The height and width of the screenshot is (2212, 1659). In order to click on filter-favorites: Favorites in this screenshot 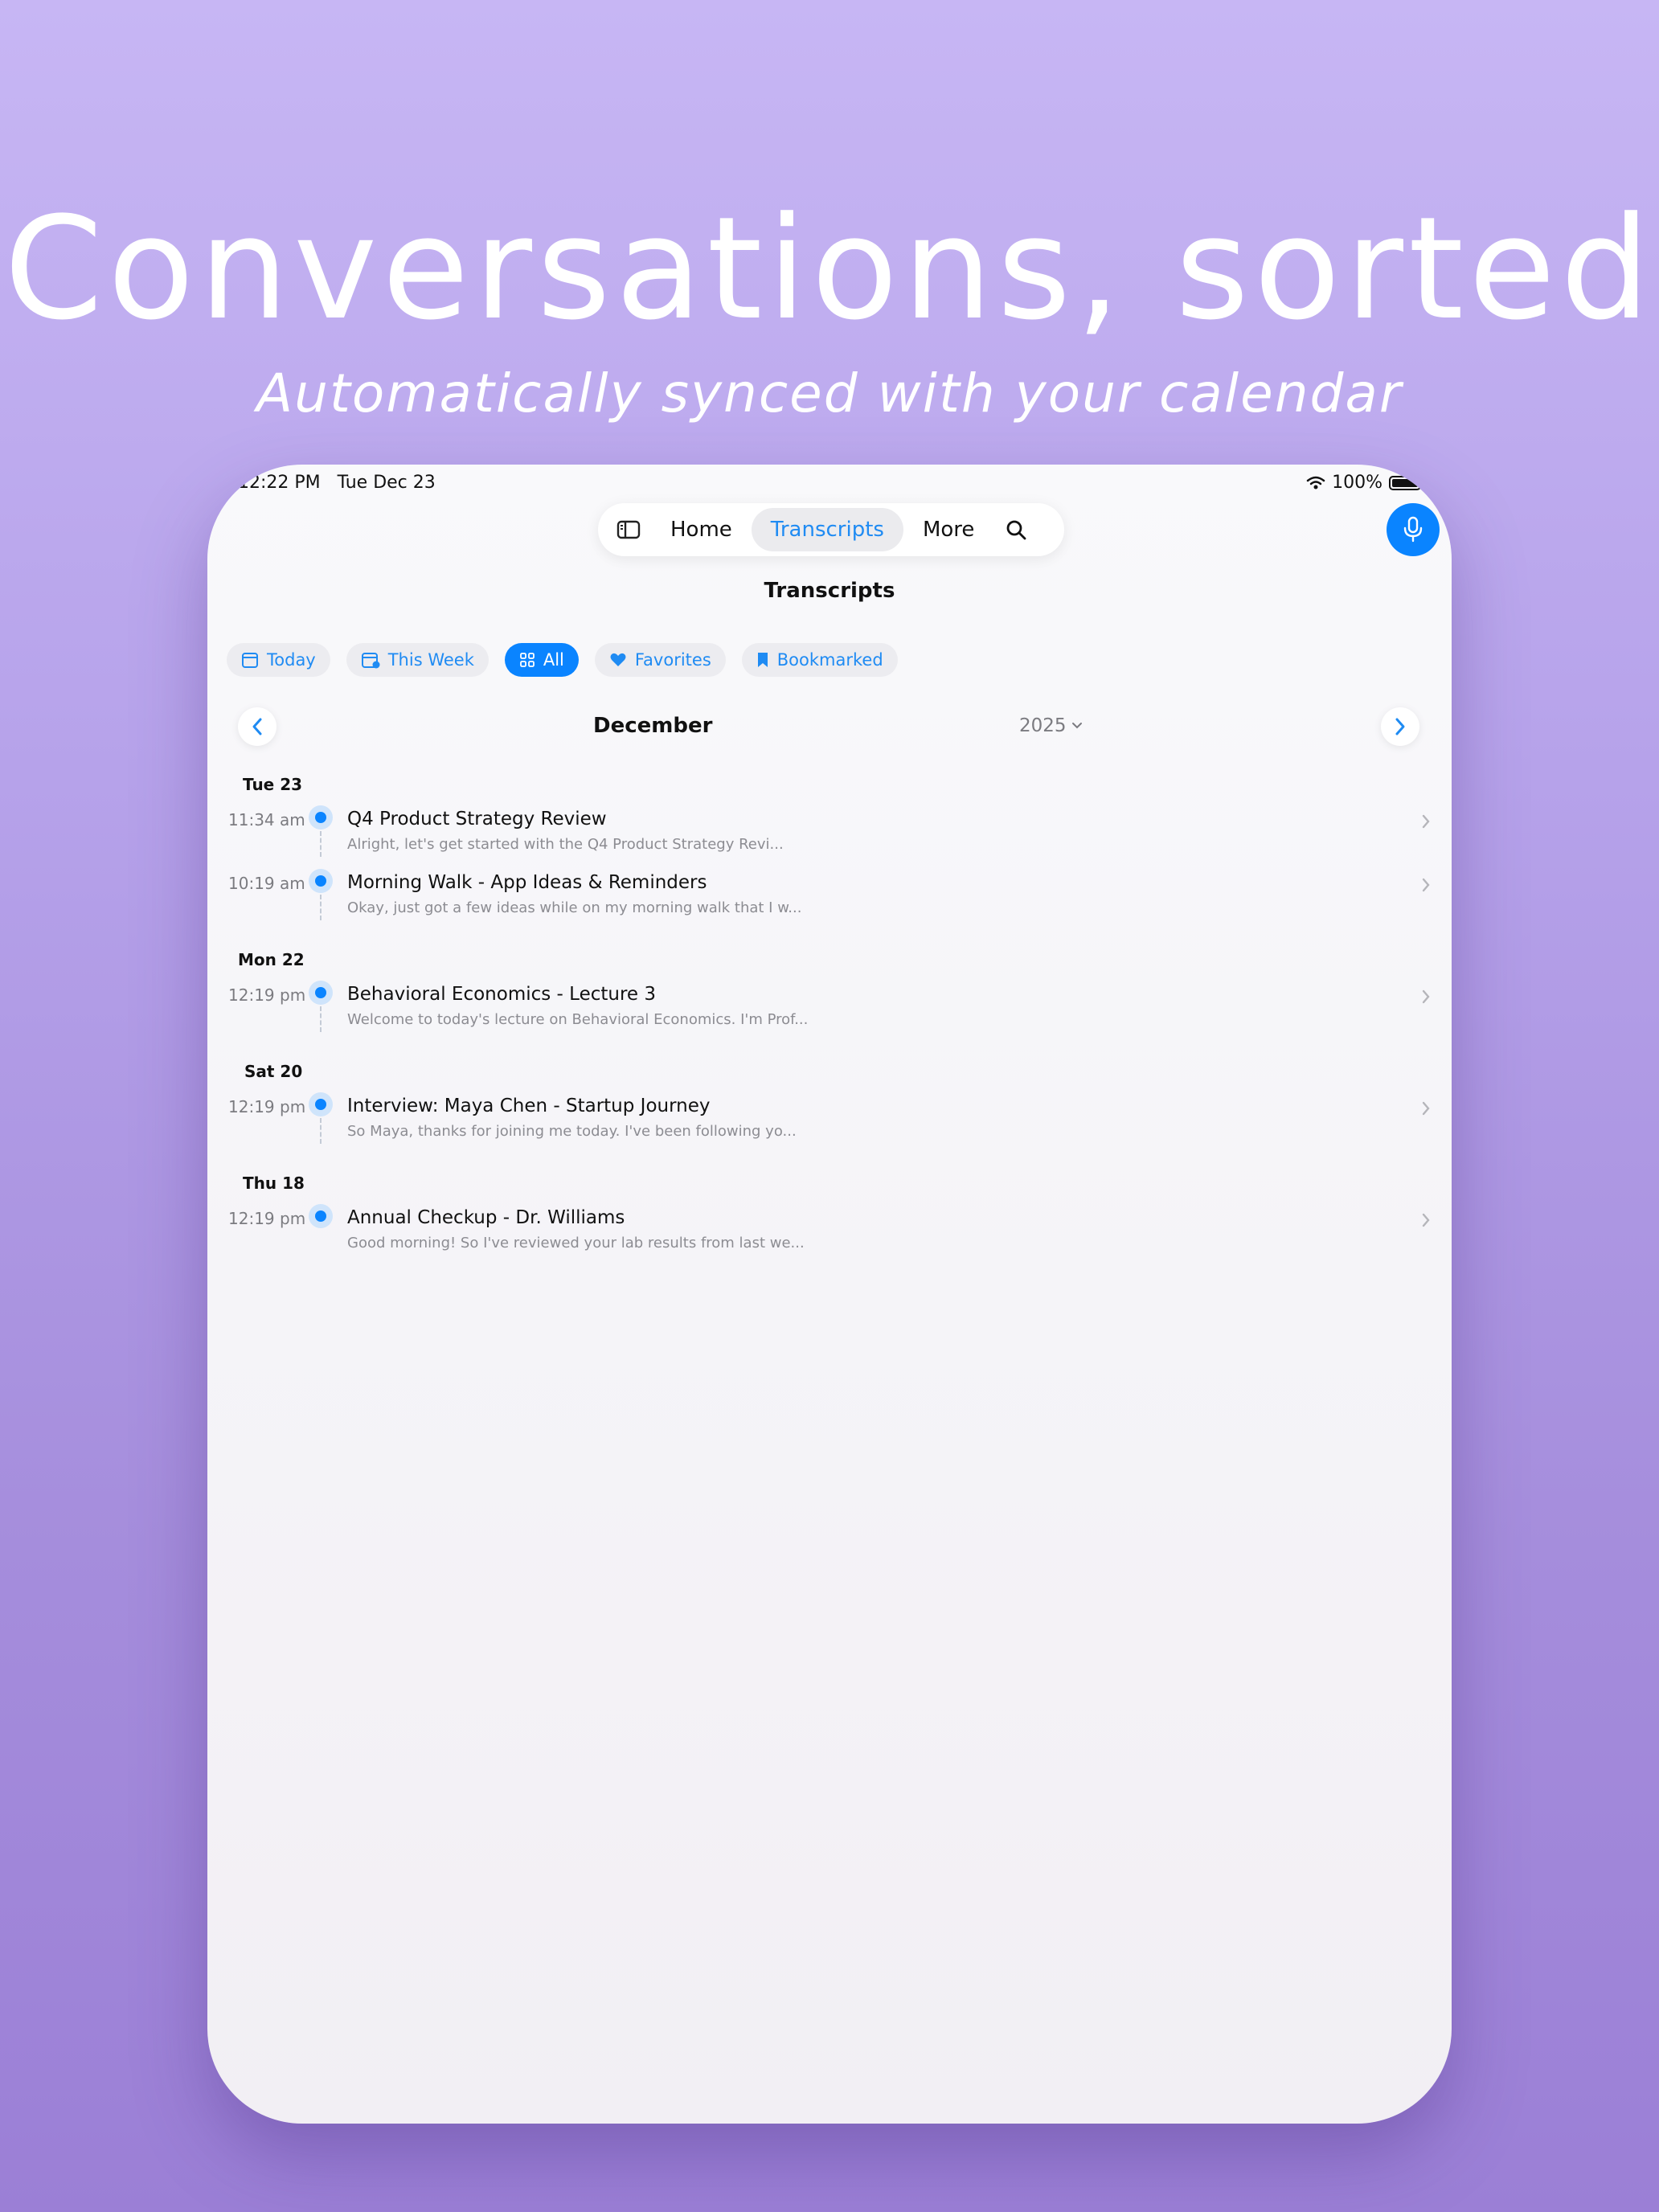, I will do `click(660, 660)`.